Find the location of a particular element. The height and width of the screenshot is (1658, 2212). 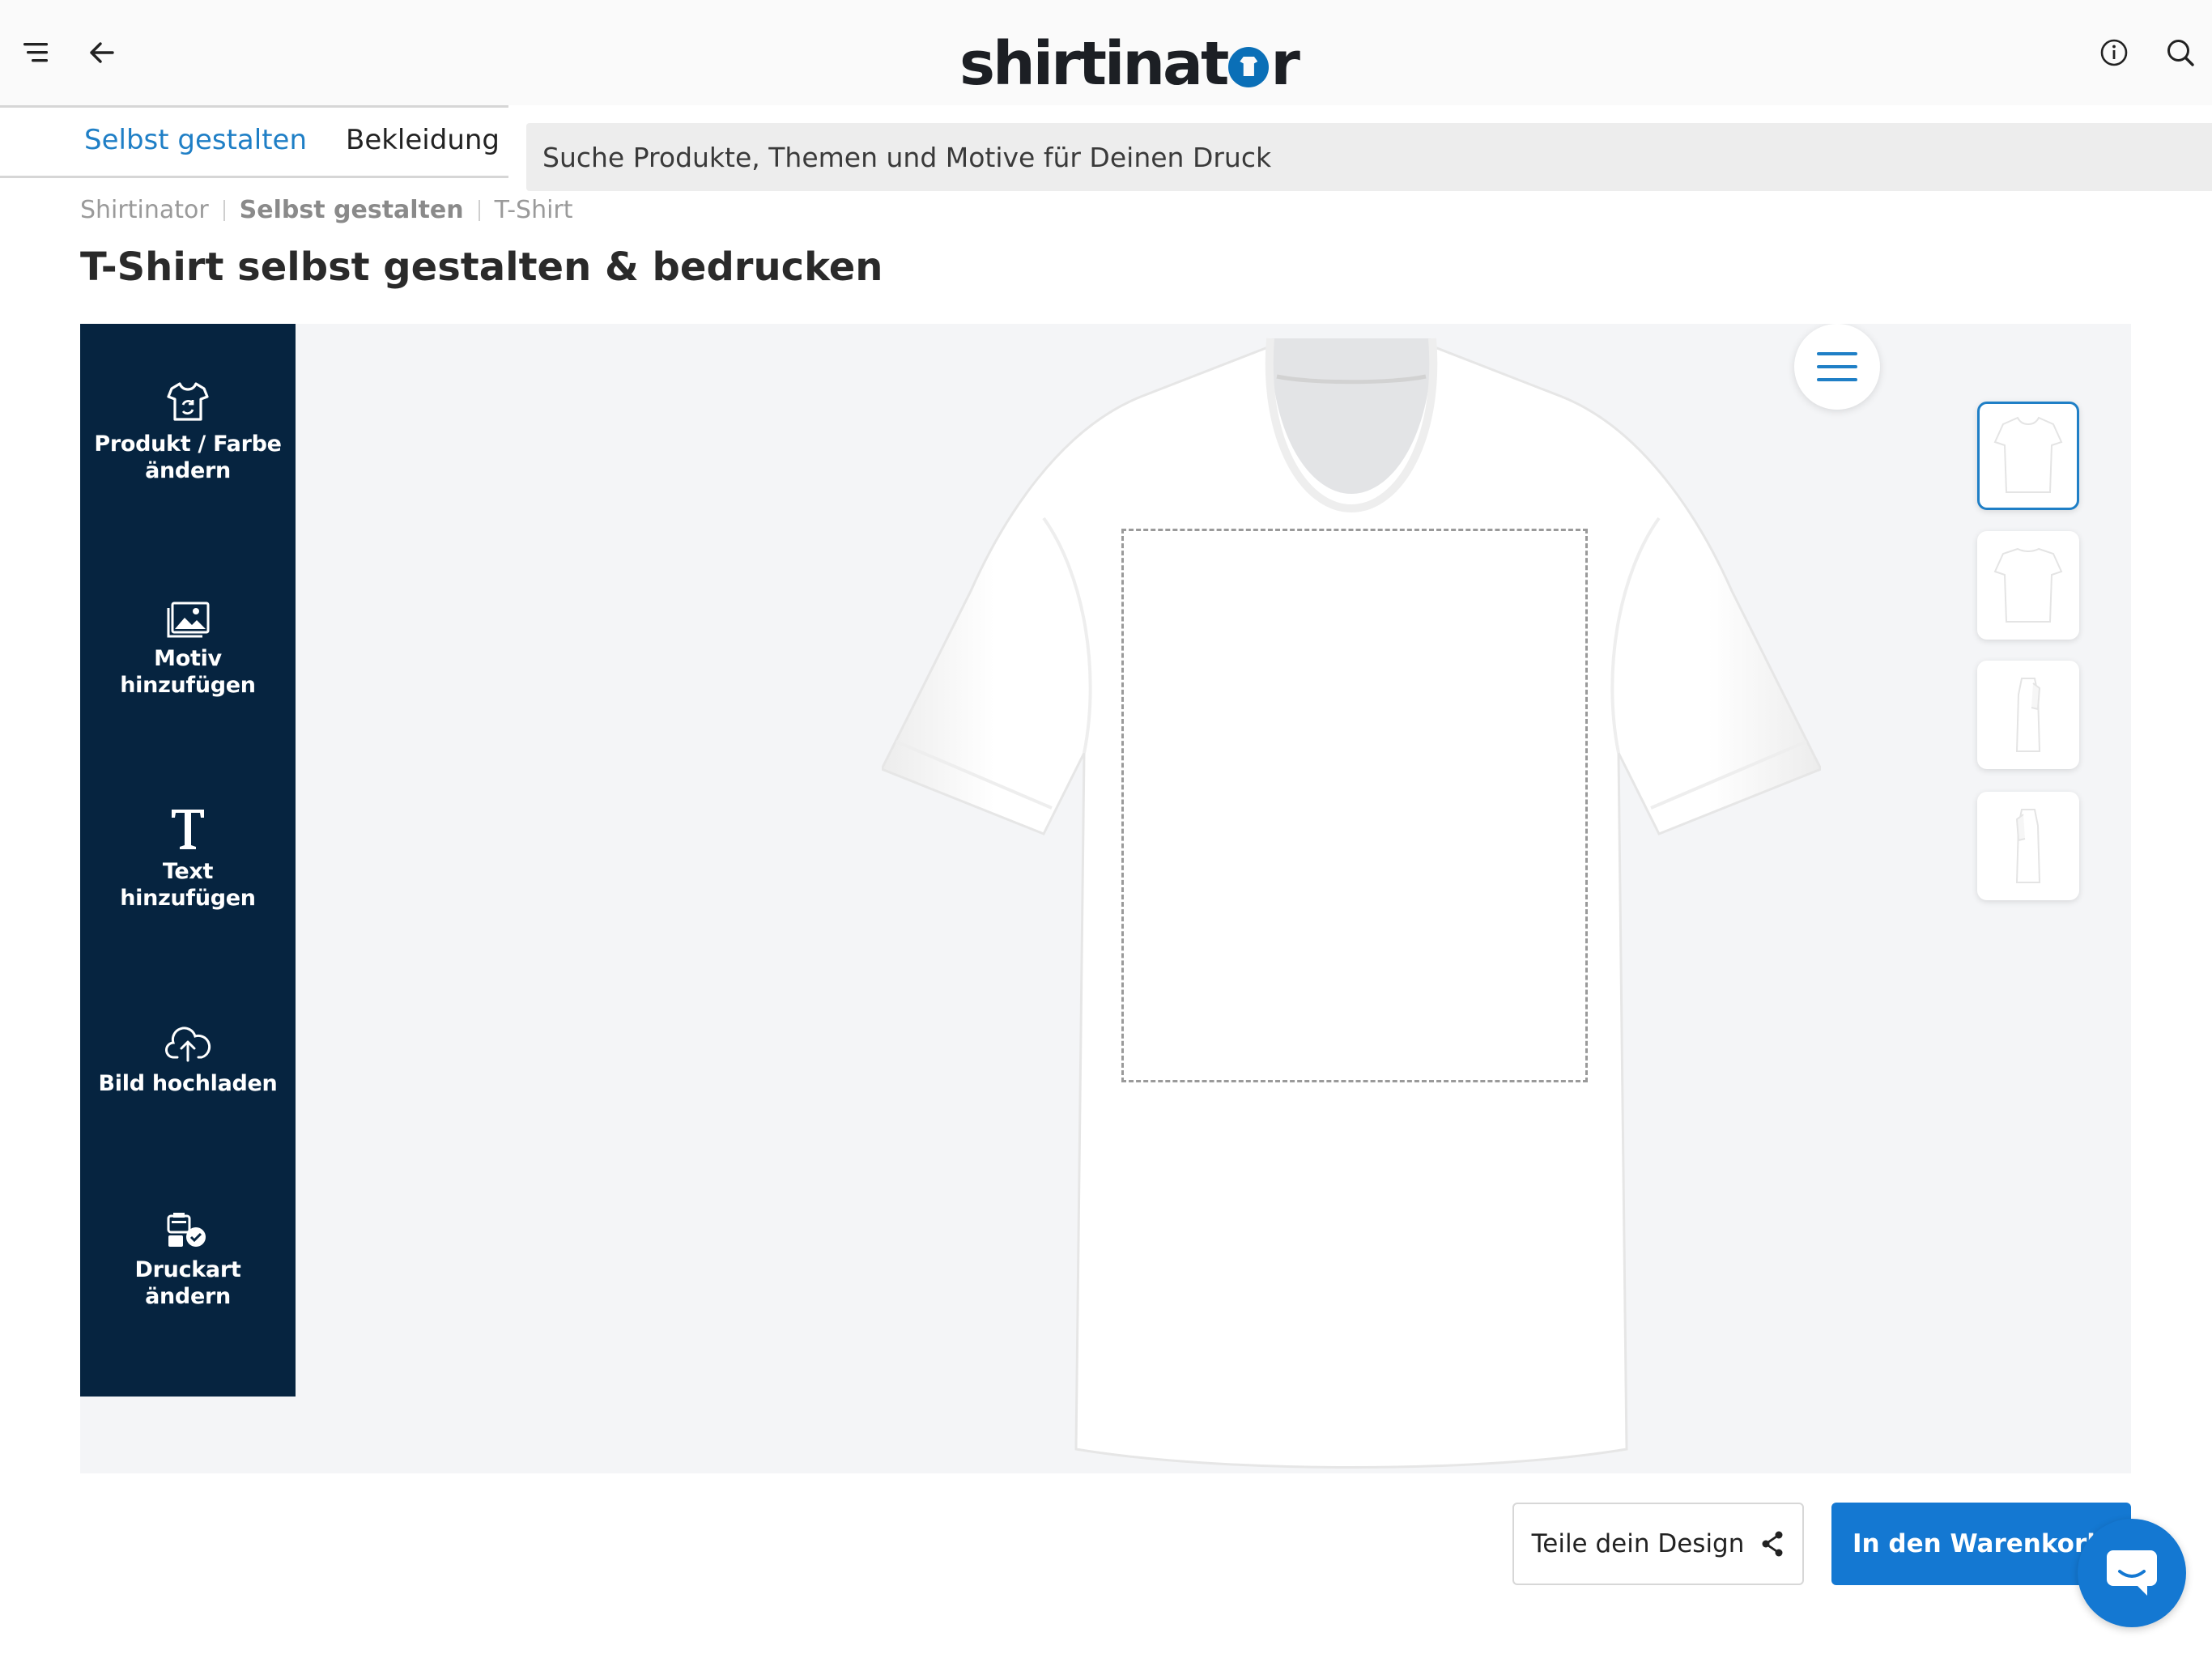

text-t-icon is located at coordinates (188, 829).